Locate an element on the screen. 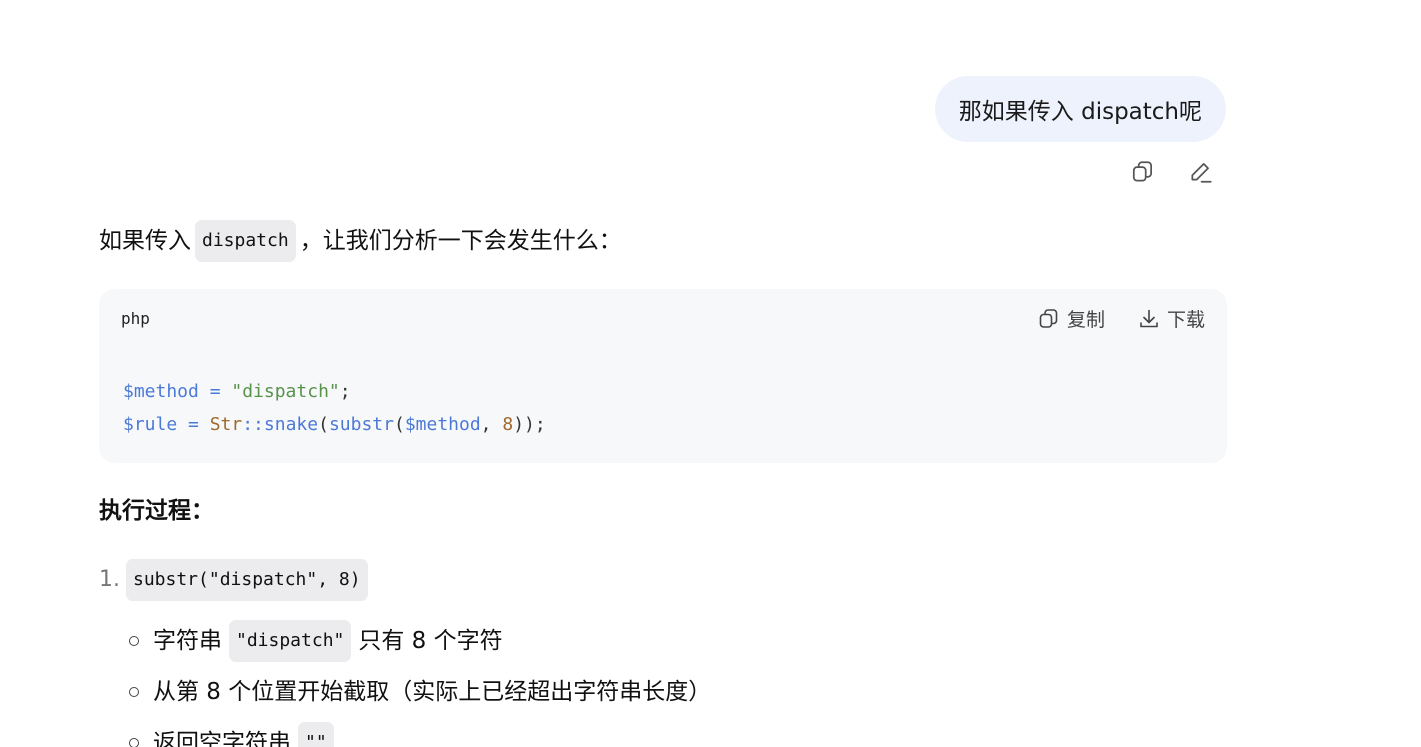 Image resolution: width=1421 pixels, height=747 pixels. user-message-text: 那如果传入 dispatch呢 is located at coordinates (1080, 112).